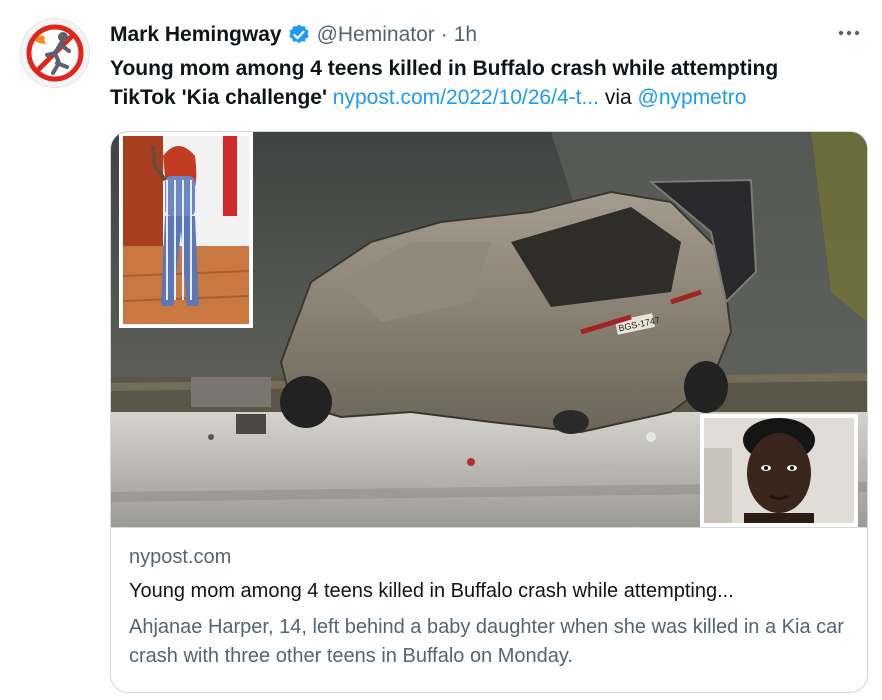 The height and width of the screenshot is (700, 882). I want to click on tweet-text-bold: TikTok 'Kia challenge', so click(218, 97).